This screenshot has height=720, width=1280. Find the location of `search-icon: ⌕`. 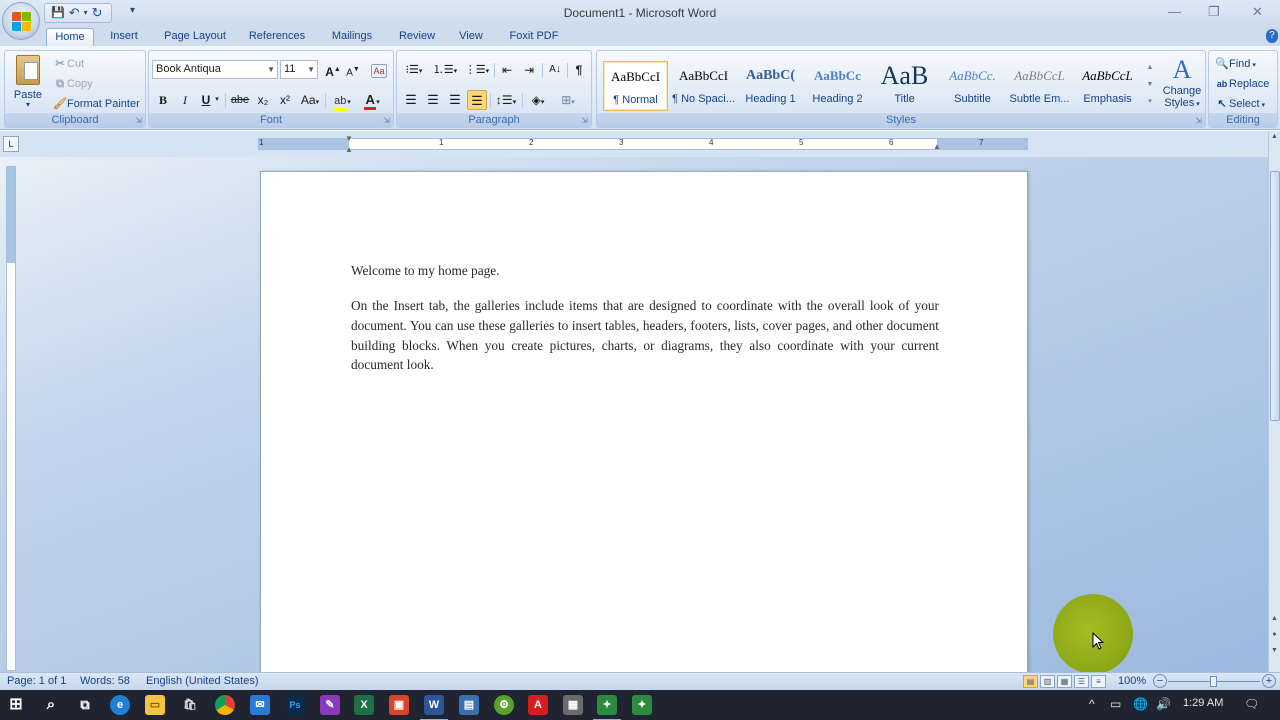

search-icon: ⌕ is located at coordinates (51, 705).